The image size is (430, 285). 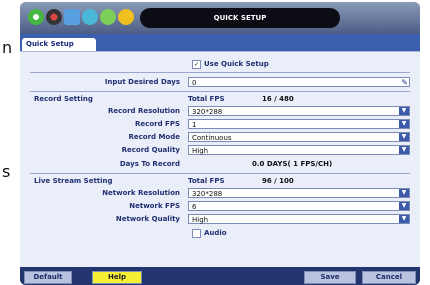 What do you see at coordinates (299, 150) in the screenshot?
I see `record-quality-select: High ▼` at bounding box center [299, 150].